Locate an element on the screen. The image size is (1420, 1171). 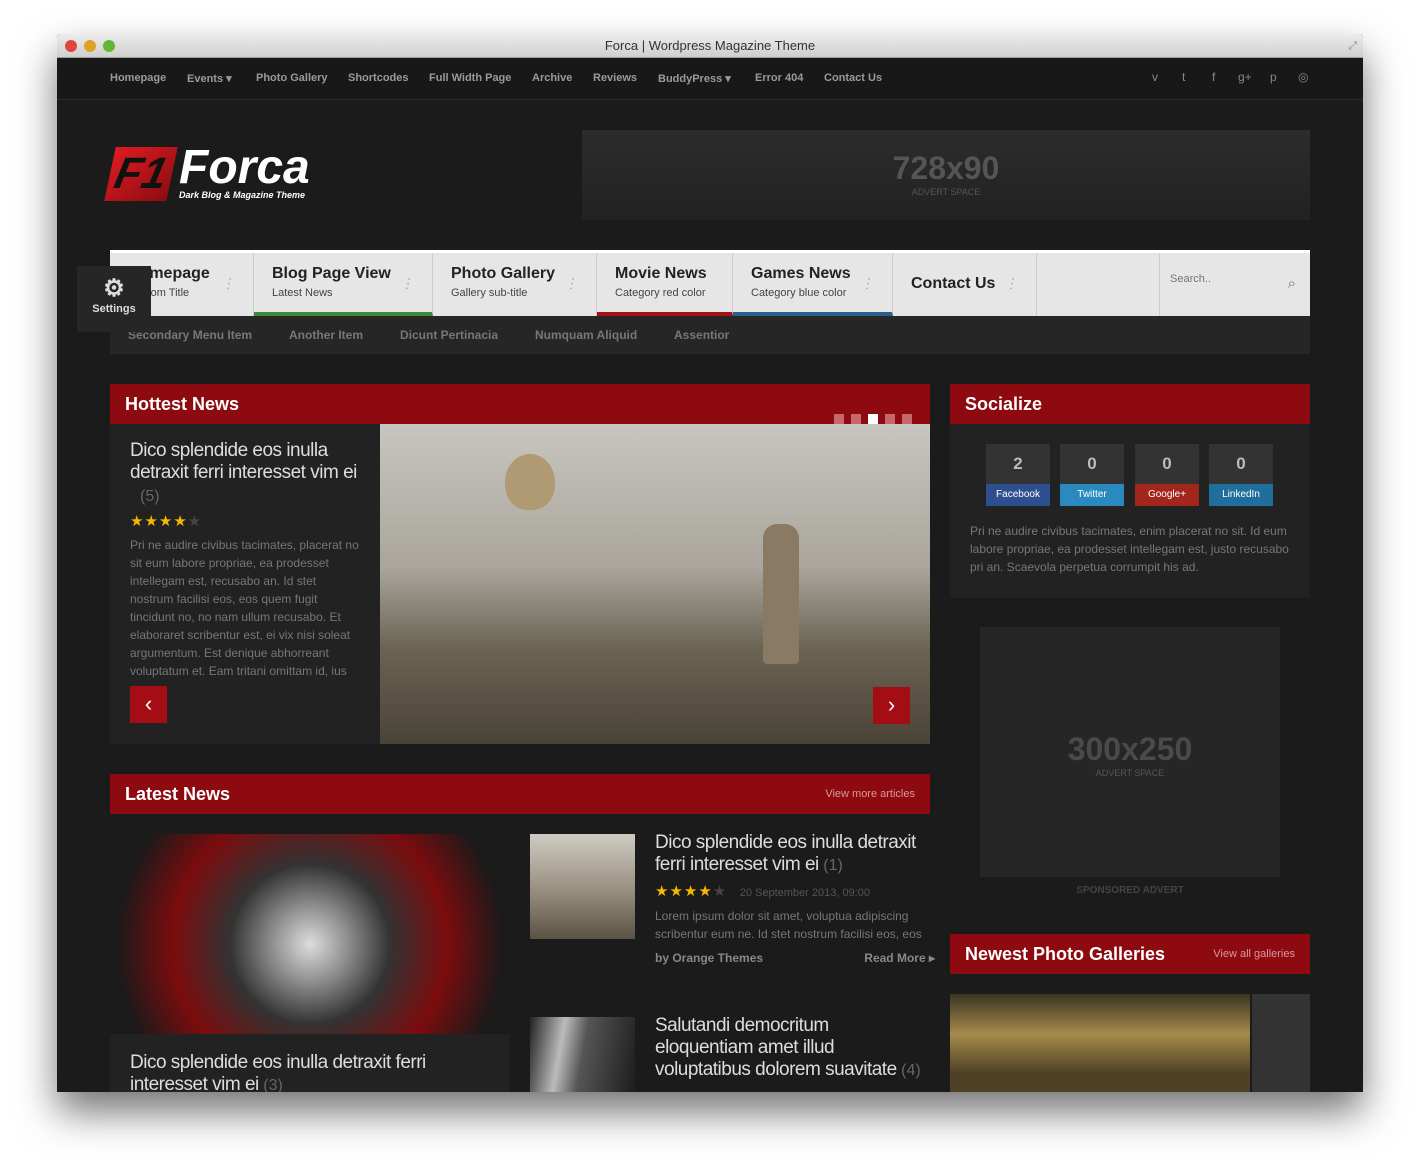
topnav-homepage: Homepage is located at coordinates (138, 78).